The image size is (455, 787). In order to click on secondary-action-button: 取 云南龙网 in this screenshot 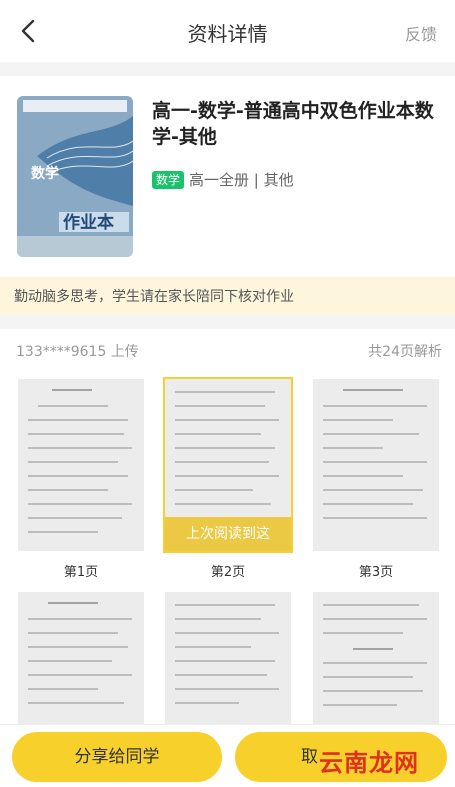, I will do `click(341, 757)`.